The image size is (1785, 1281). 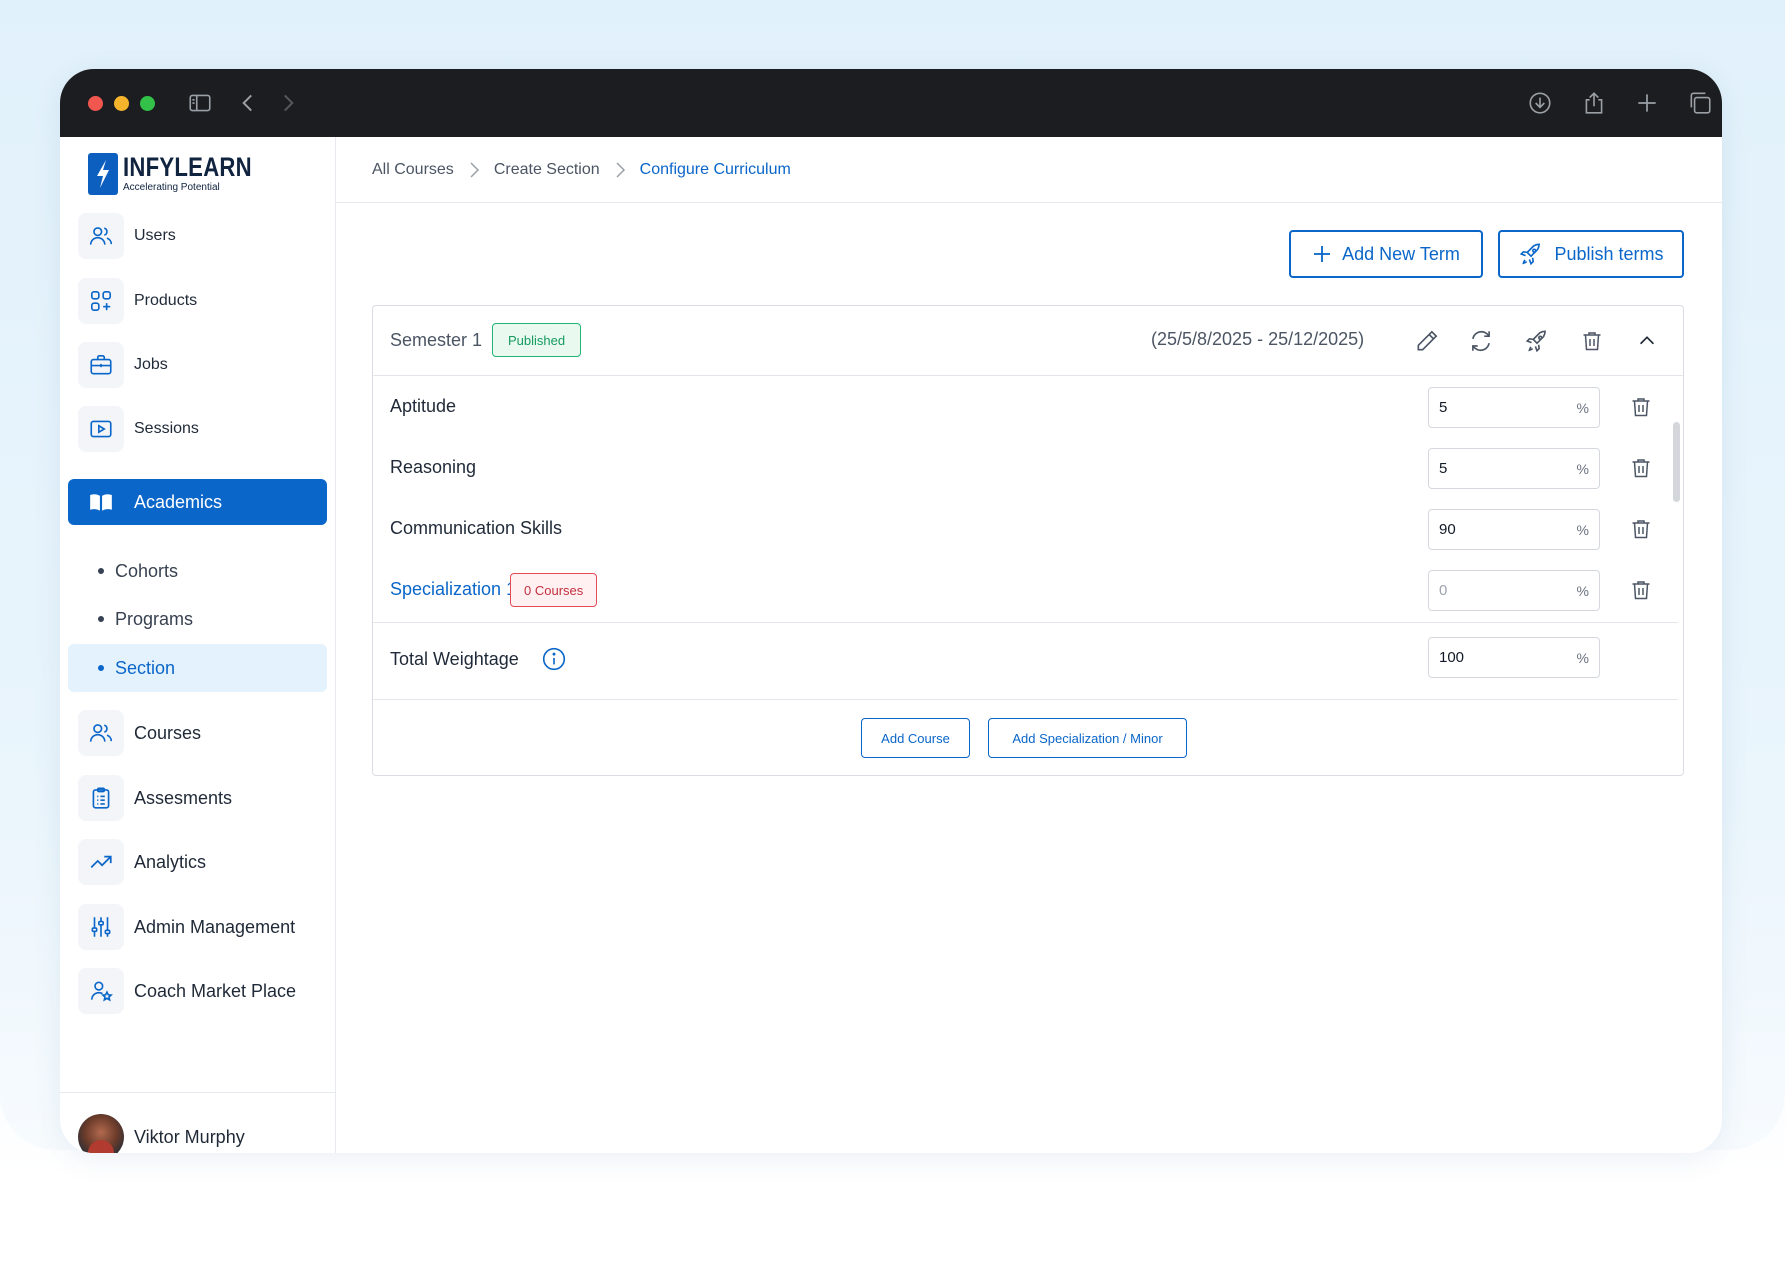 What do you see at coordinates (1028, 658) in the screenshot?
I see `total-weightage-row: Total Weightage 100 %` at bounding box center [1028, 658].